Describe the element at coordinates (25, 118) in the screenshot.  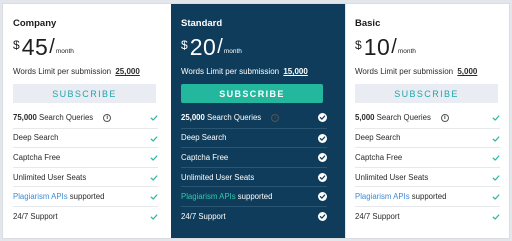
I see `feature-quota: 75,000` at that location.